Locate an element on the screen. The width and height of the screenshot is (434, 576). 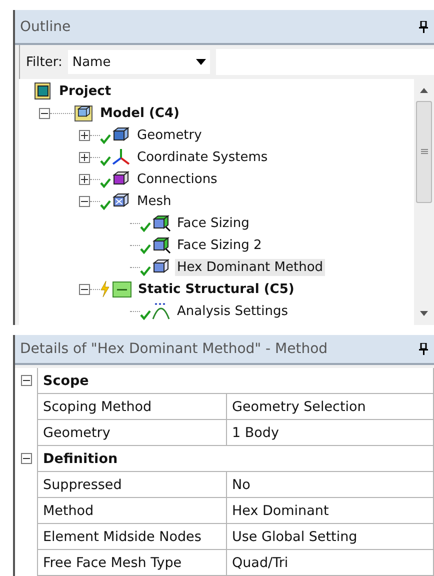
scrollbar is located at coordinates (424, 202).